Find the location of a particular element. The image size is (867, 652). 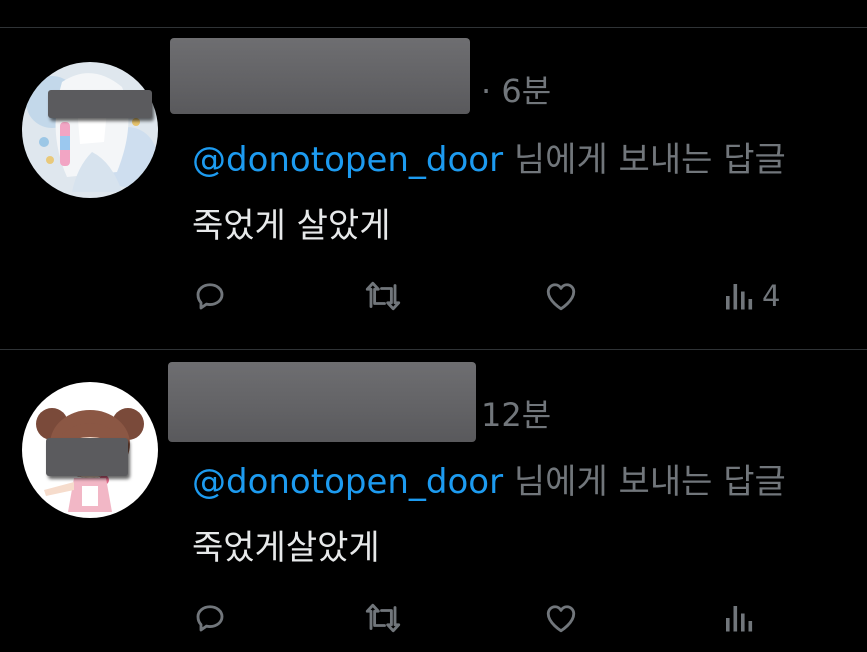

views-count: 4 is located at coordinates (771, 296).